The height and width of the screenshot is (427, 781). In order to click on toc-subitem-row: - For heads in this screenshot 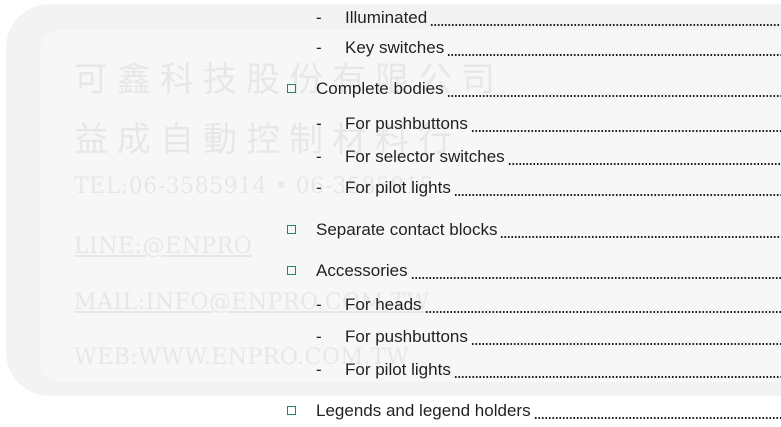, I will do `click(390, 305)`.